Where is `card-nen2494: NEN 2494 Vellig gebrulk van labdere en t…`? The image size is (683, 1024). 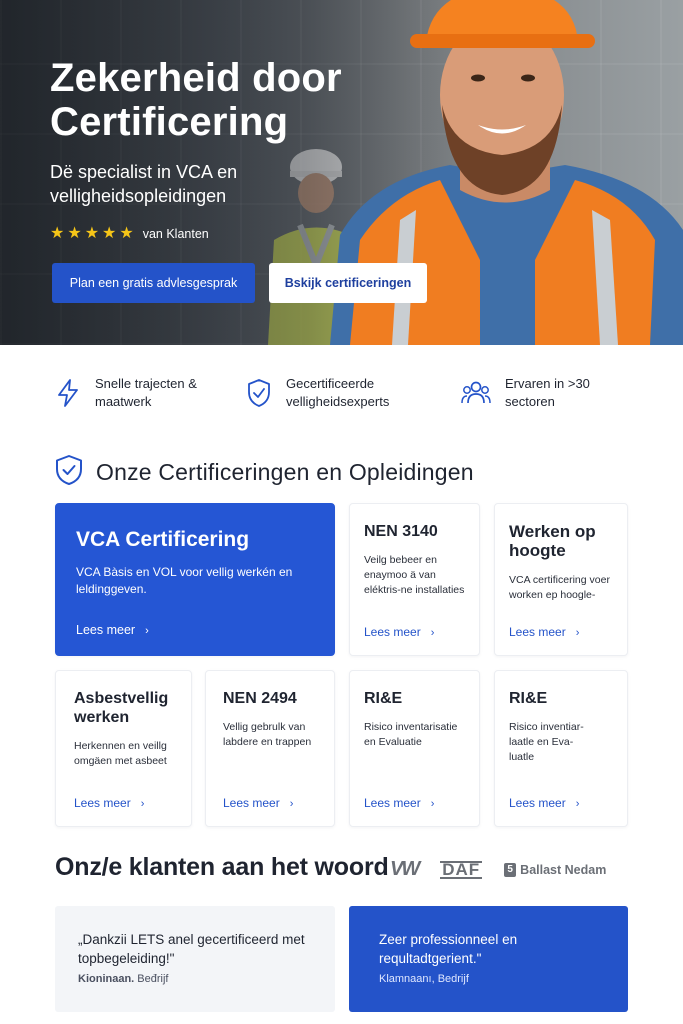 card-nen2494: NEN 2494 Vellig gebrulk van labdere en t… is located at coordinates (270, 748).